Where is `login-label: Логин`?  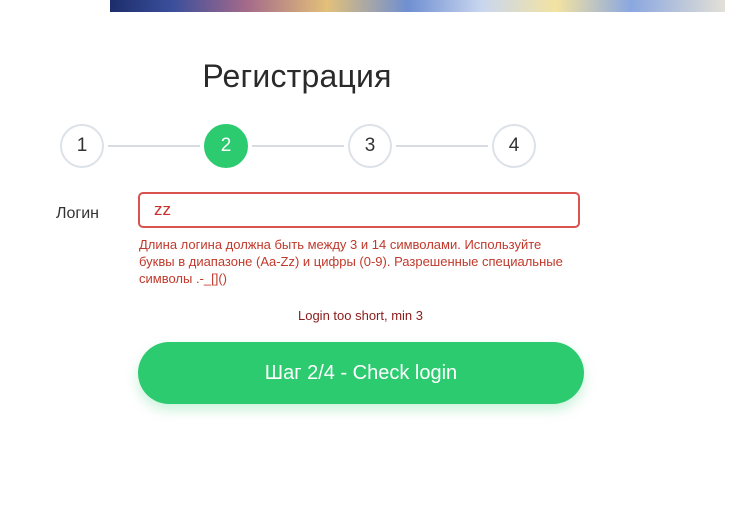
login-label: Логин is located at coordinates (78, 213).